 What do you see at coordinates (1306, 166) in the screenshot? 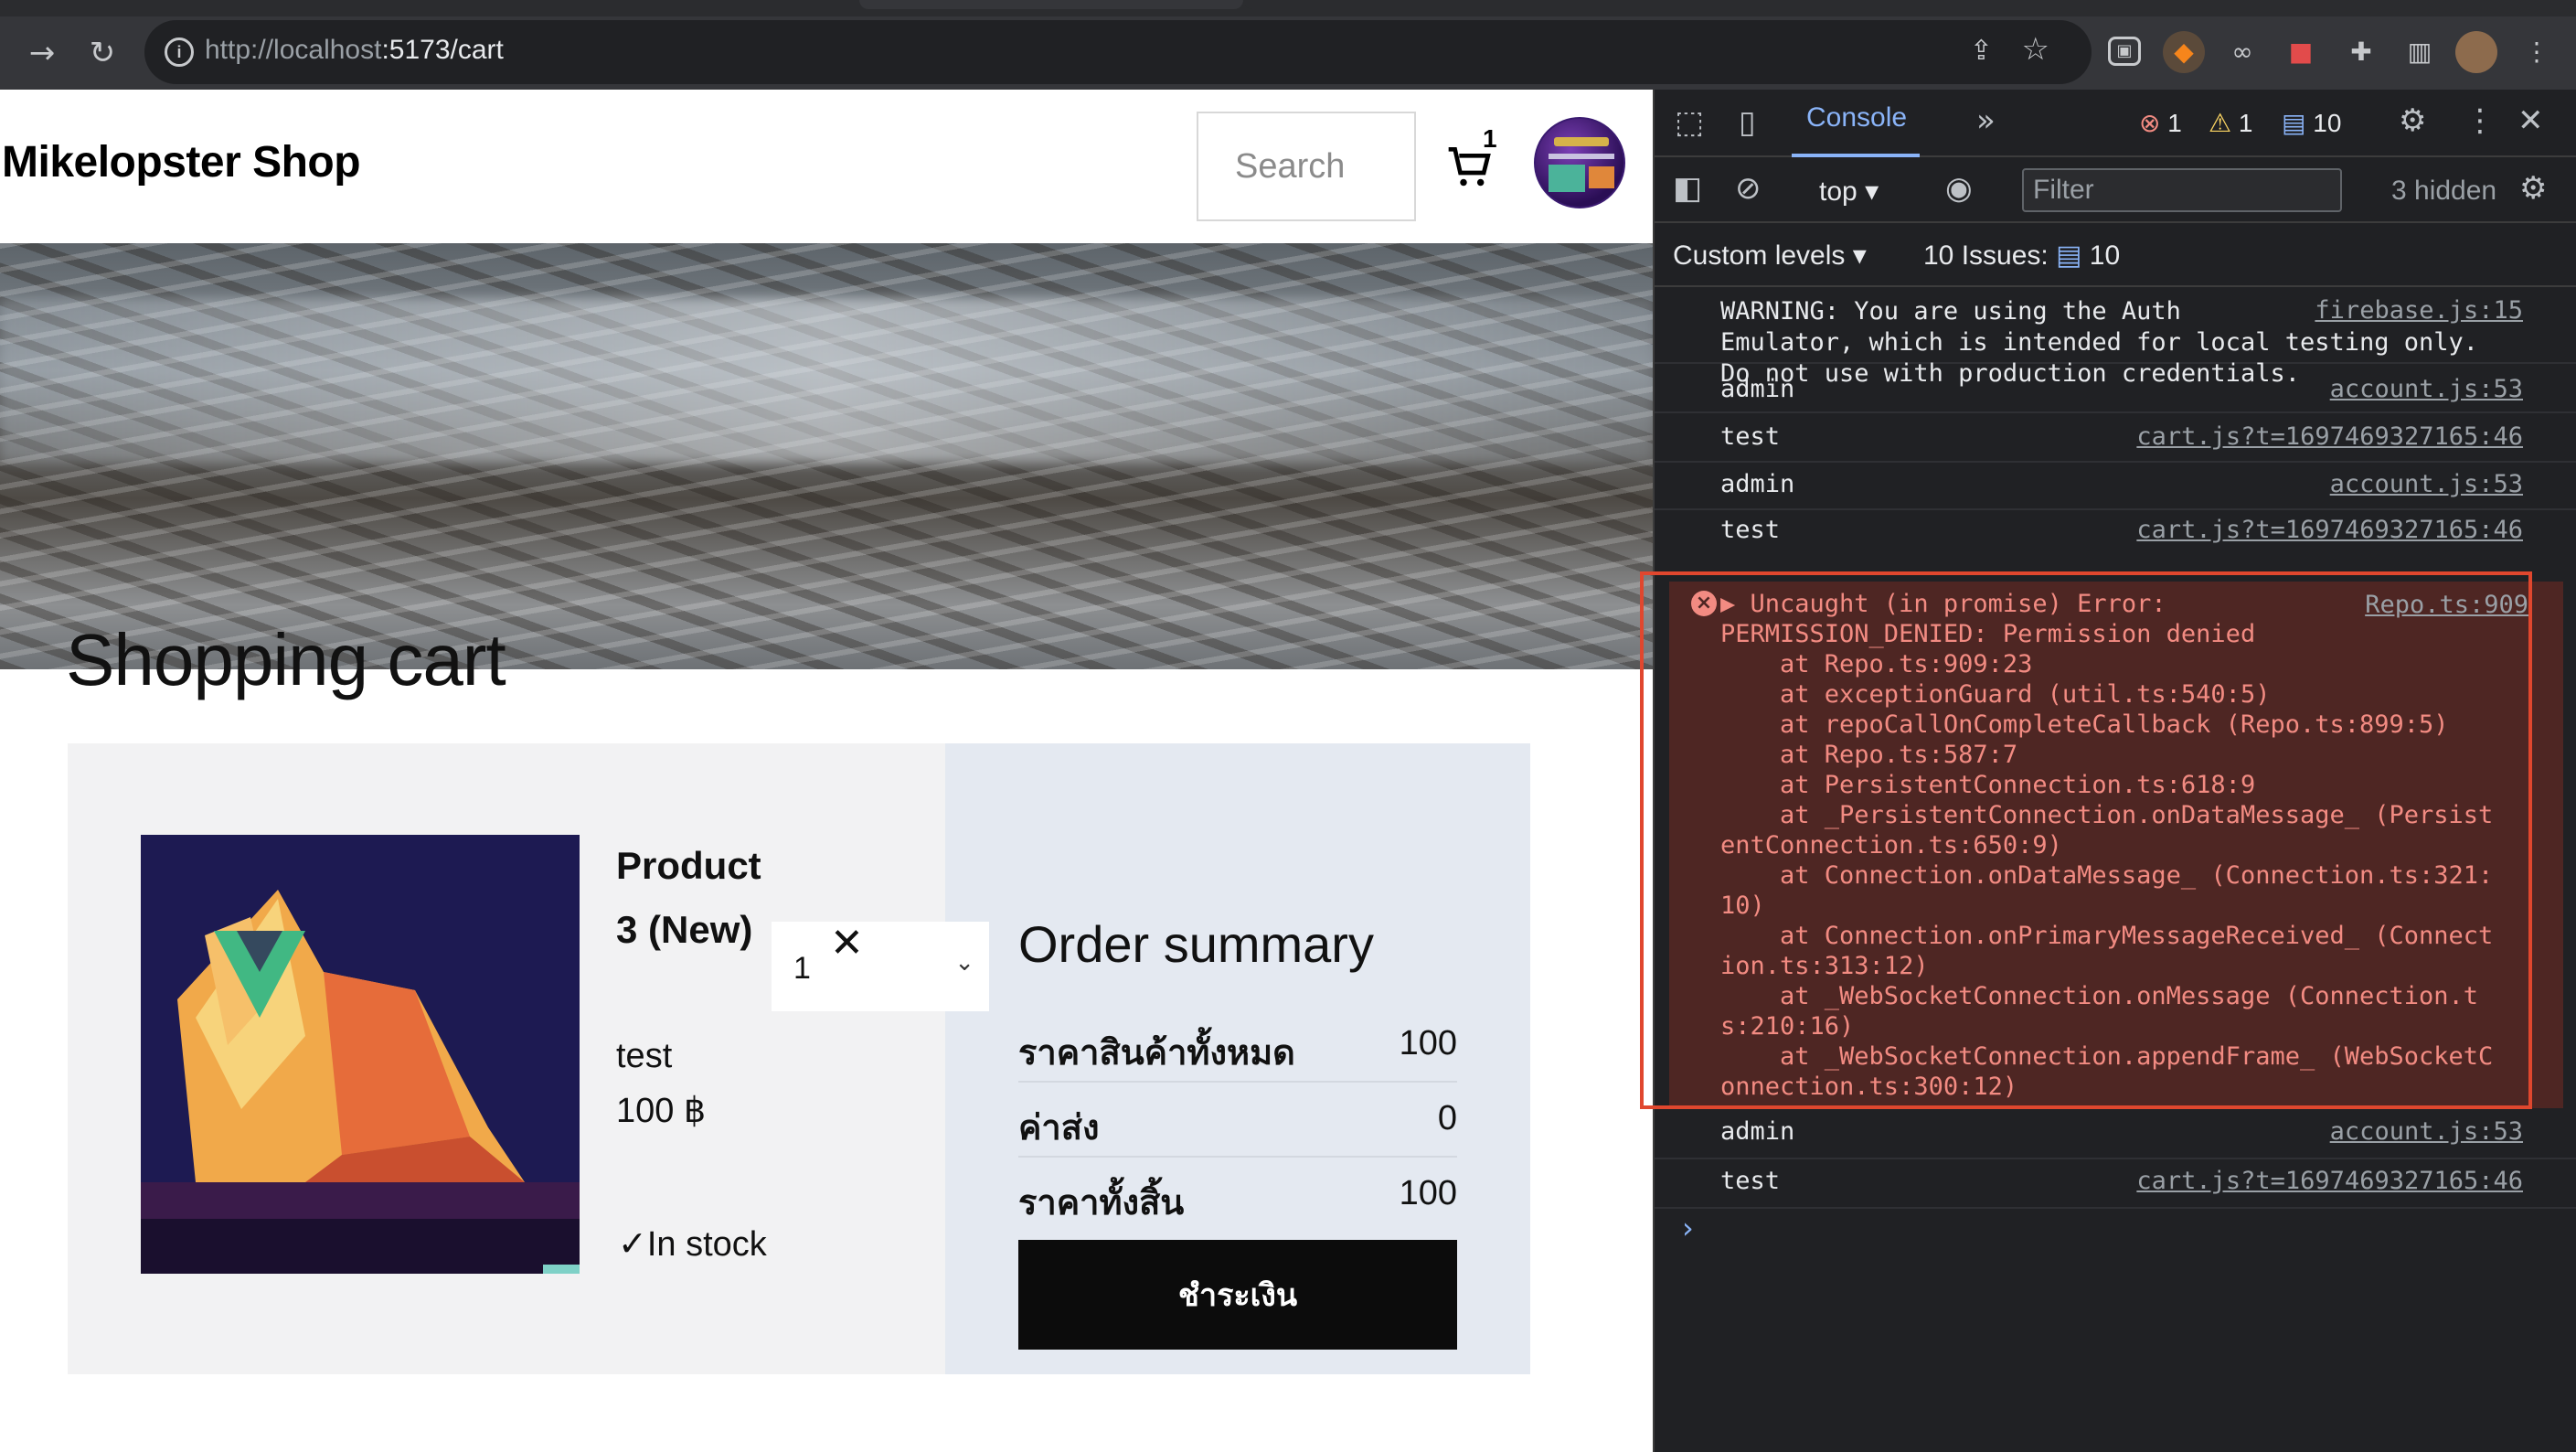
I see `search-input` at bounding box center [1306, 166].